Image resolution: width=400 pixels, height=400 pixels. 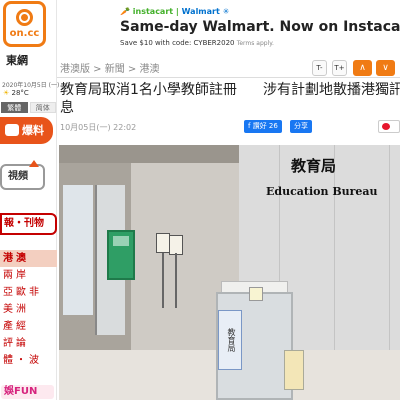 What do you see at coordinates (319, 68) in the screenshot?
I see `font-smaller-button: T-` at bounding box center [319, 68].